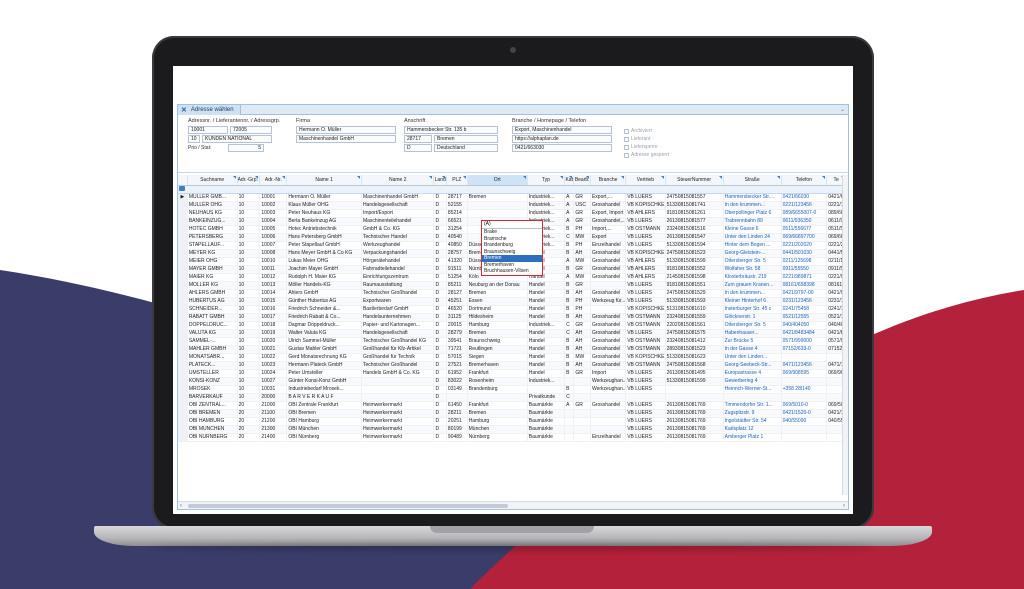 The height and width of the screenshot is (589, 1024). Describe the element at coordinates (659, 147) in the screenshot. I see `checkbox-liefersperre: Liefersperre` at that location.